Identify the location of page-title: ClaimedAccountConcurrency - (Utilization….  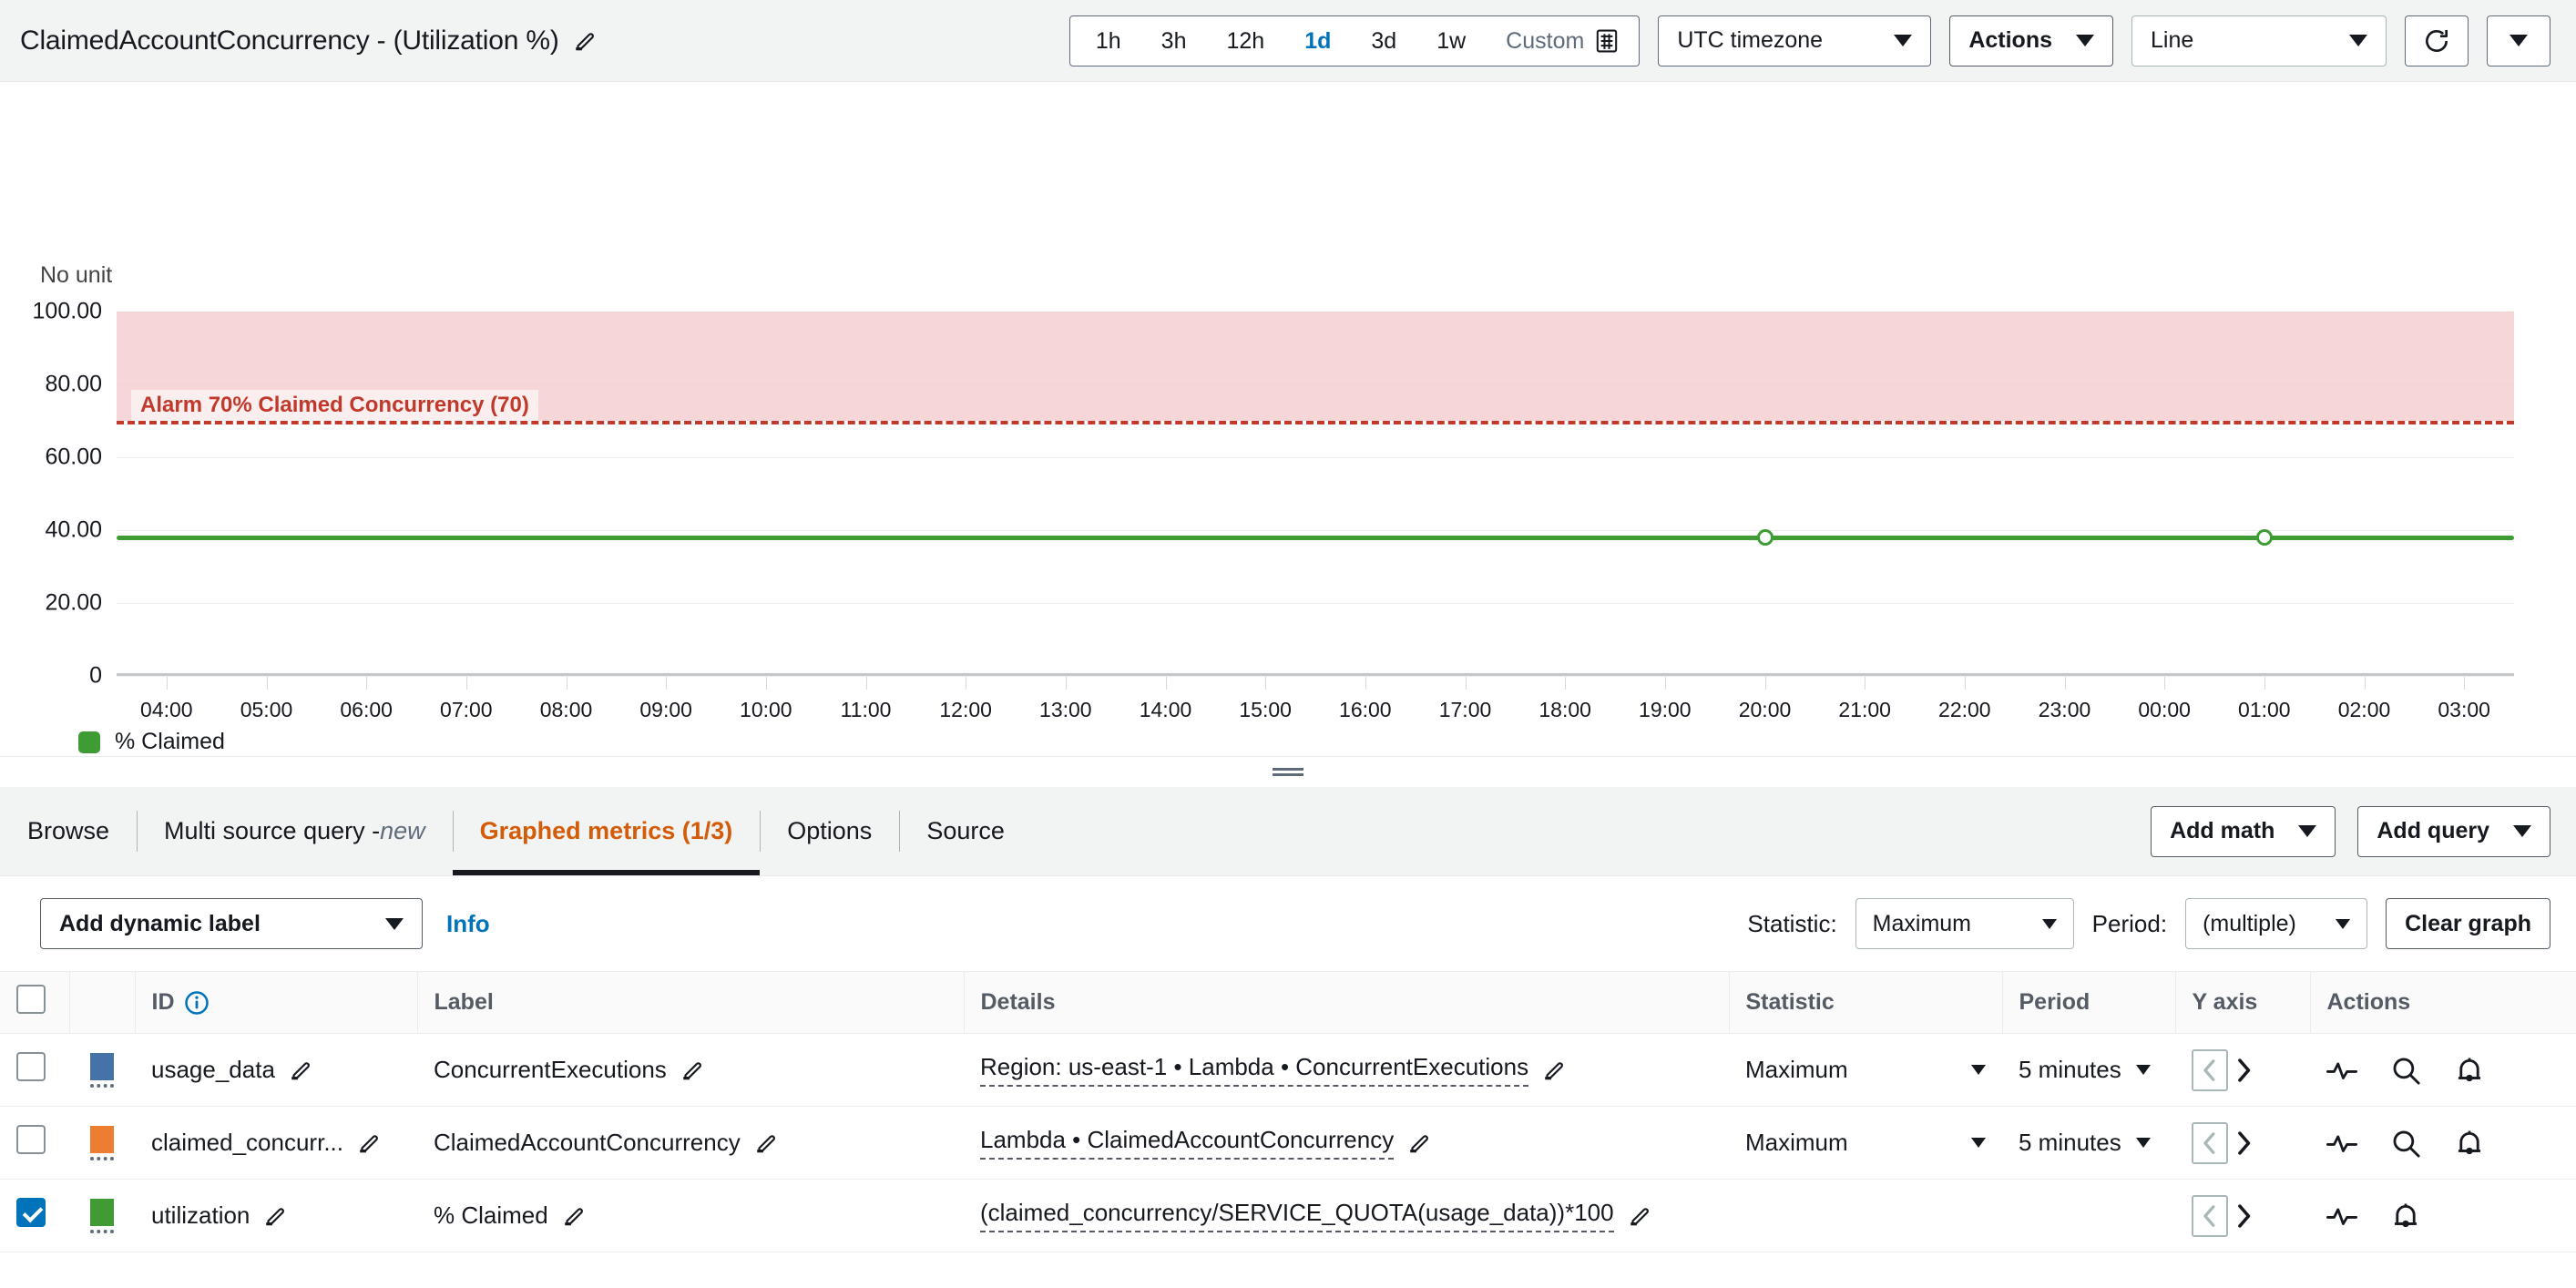
(308, 41).